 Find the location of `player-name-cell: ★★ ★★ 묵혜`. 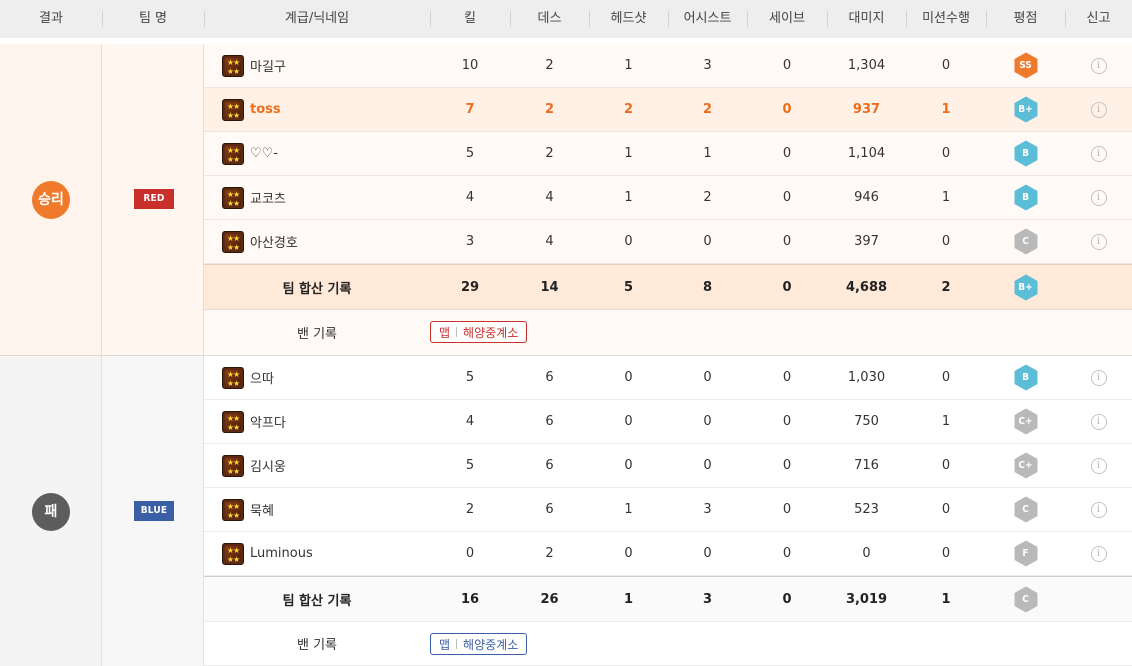

player-name-cell: ★★ ★★ 묵혜 is located at coordinates (326, 509).